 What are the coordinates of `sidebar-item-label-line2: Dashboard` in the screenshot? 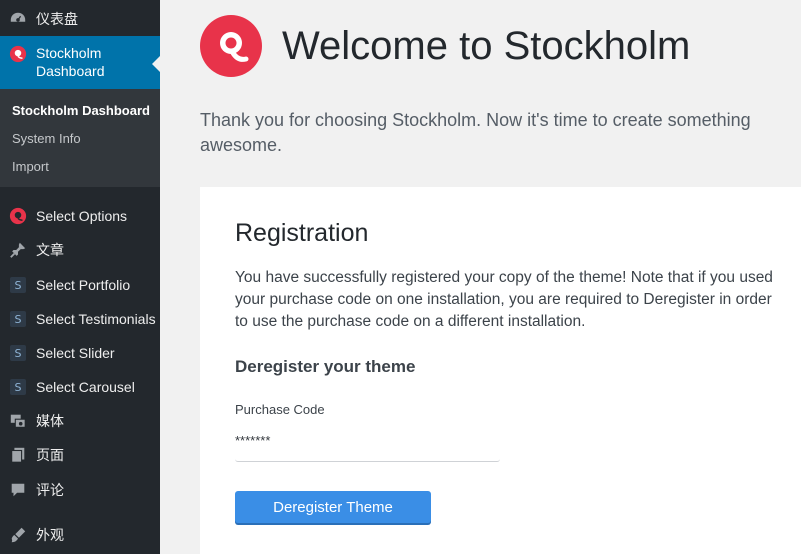 It's located at (70, 71).